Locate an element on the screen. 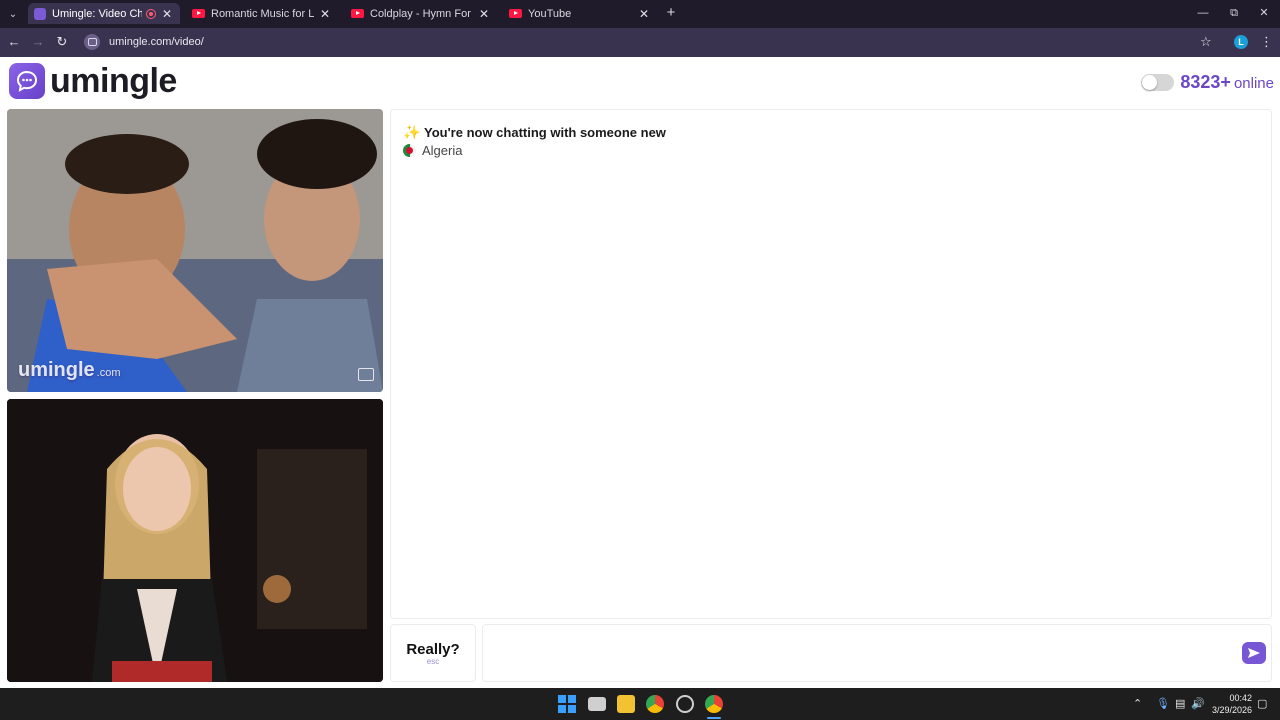 The height and width of the screenshot is (720, 1280). tab-title: YouTube is located at coordinates (550, 13).